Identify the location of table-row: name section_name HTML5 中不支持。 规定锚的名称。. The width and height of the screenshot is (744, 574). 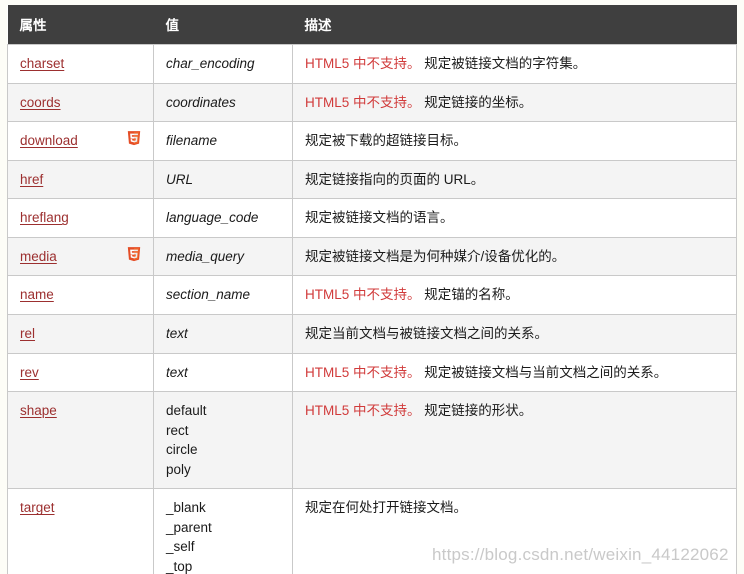
(372, 295).